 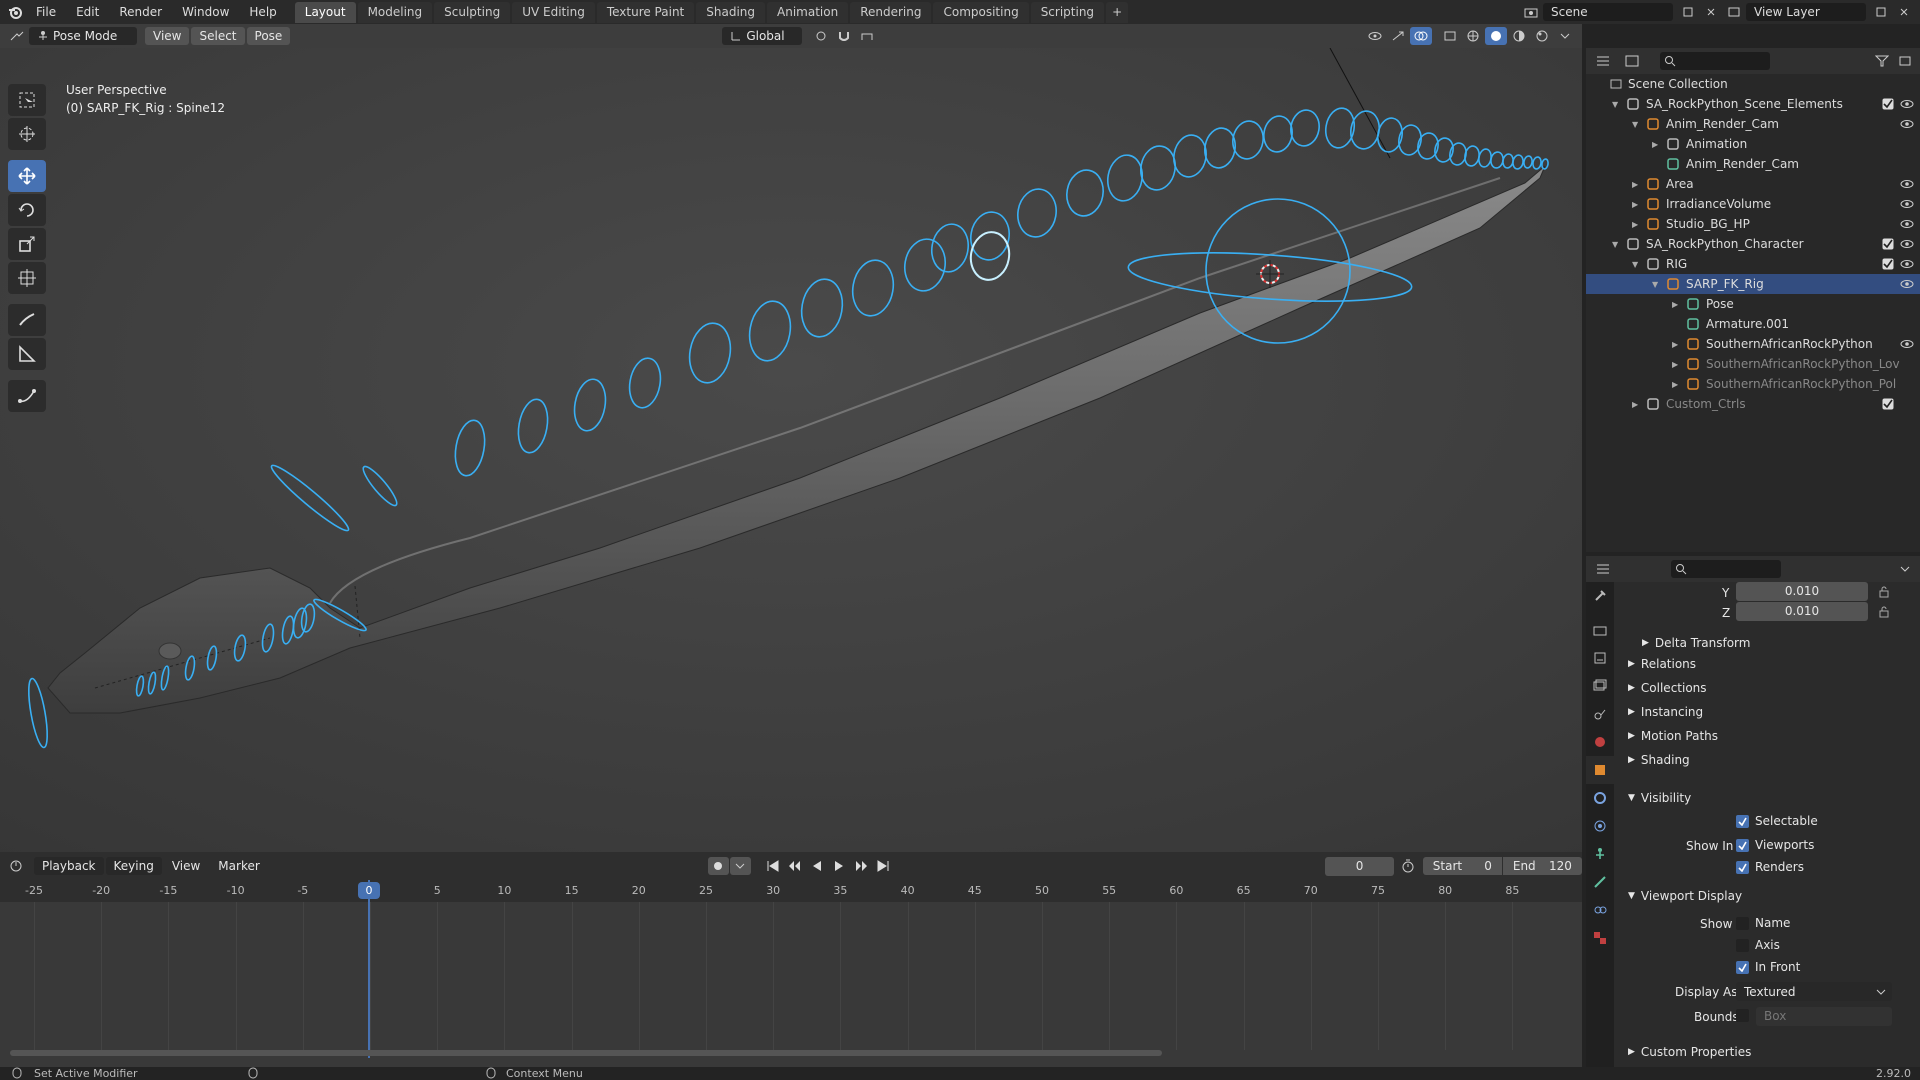 What do you see at coordinates (1753, 344) in the screenshot?
I see `outliner-item: ▶ SouthernAfricanRockPython` at bounding box center [1753, 344].